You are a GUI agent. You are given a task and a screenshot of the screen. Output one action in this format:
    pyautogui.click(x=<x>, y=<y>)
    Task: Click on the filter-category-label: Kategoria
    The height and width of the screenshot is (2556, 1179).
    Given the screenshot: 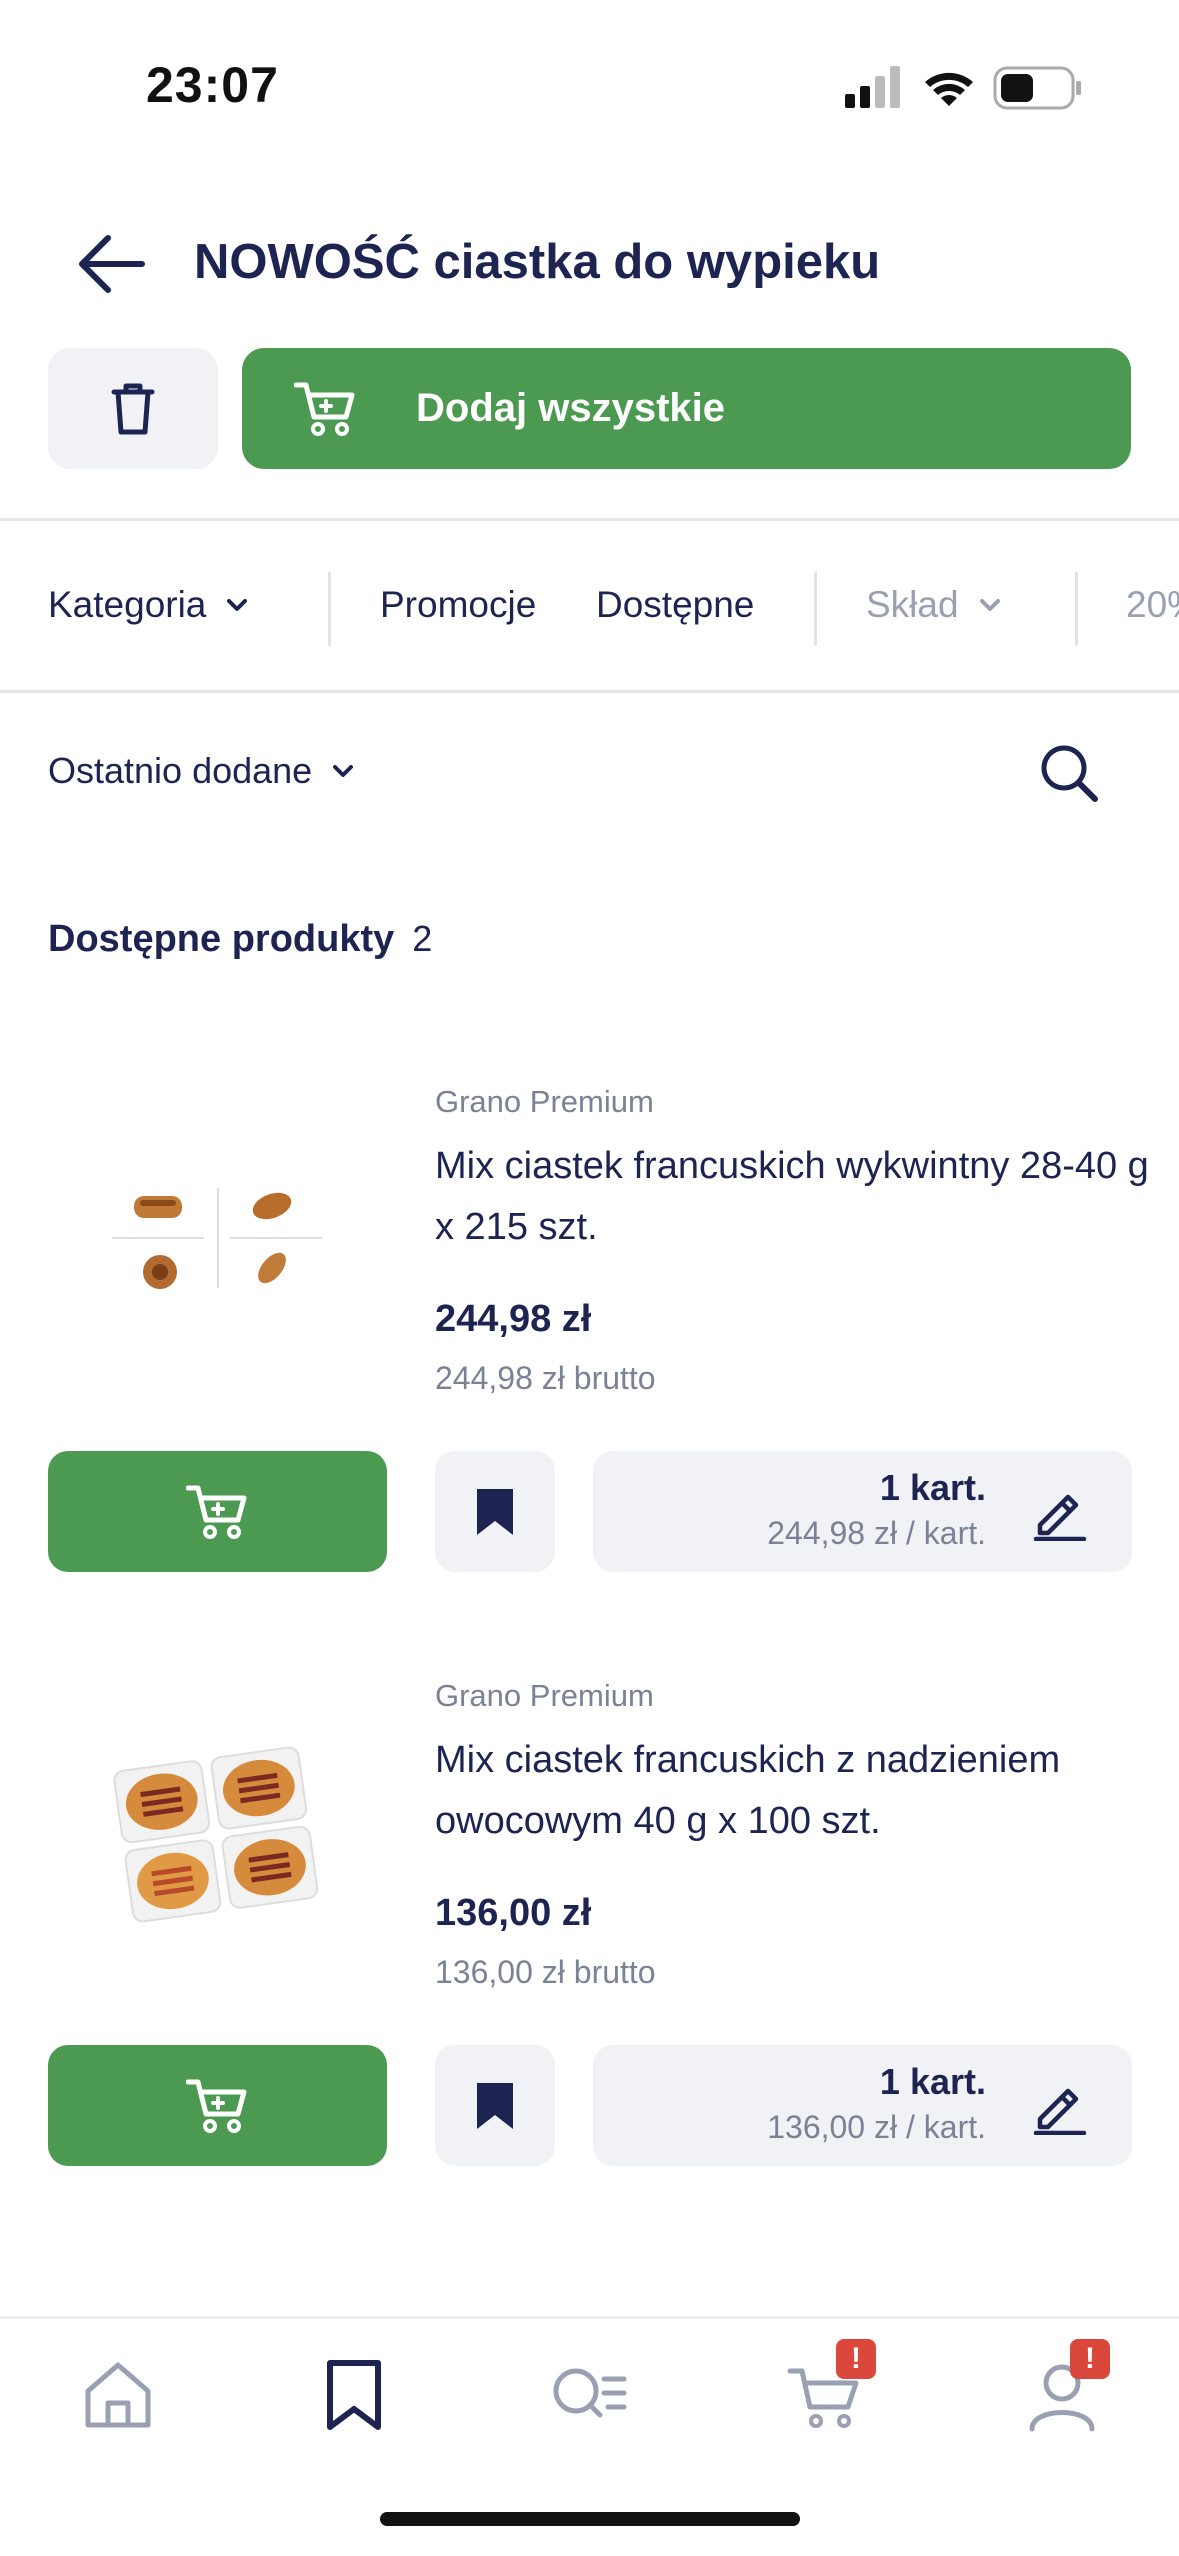 What is the action you would take?
    pyautogui.click(x=127, y=604)
    